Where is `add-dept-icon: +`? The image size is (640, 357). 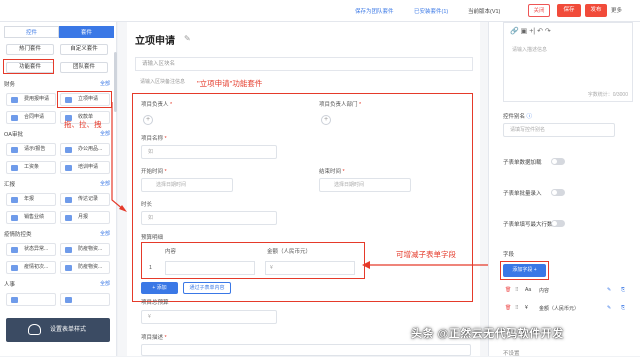
add-dept-icon: + is located at coordinates (326, 120).